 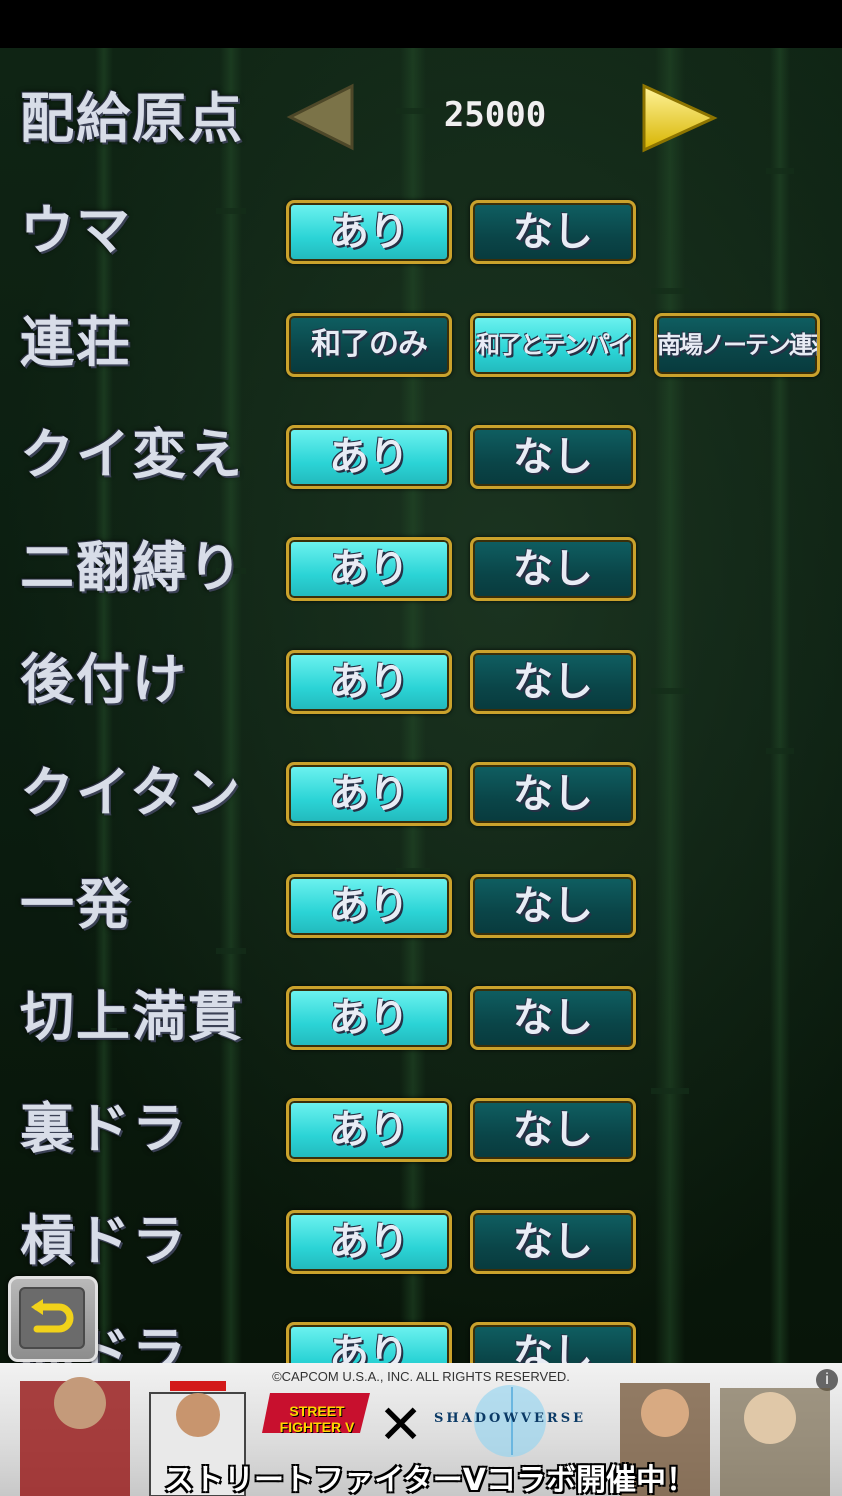 I want to click on return-icon, so click(x=52, y=1316).